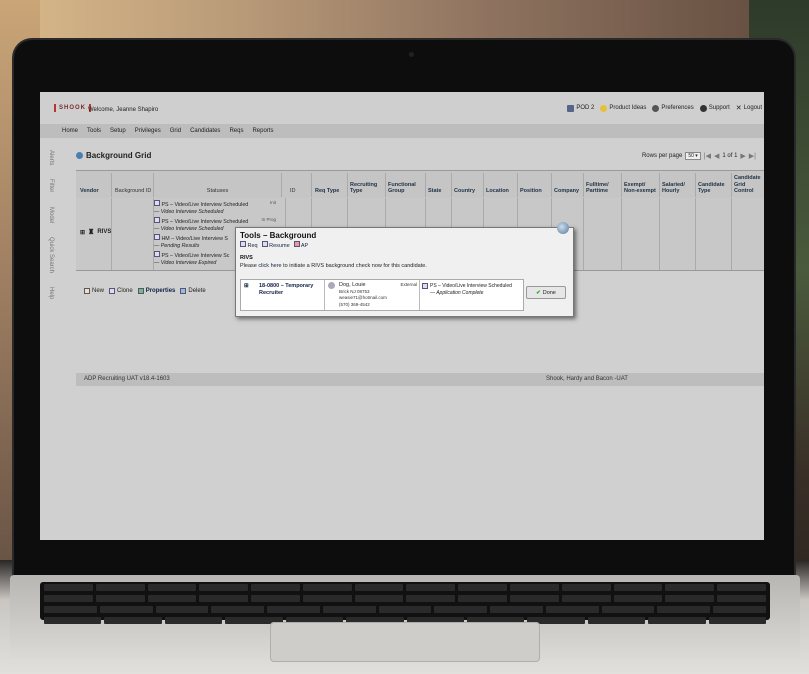  What do you see at coordinates (94, 291) in the screenshot?
I see `new-button: New` at bounding box center [94, 291].